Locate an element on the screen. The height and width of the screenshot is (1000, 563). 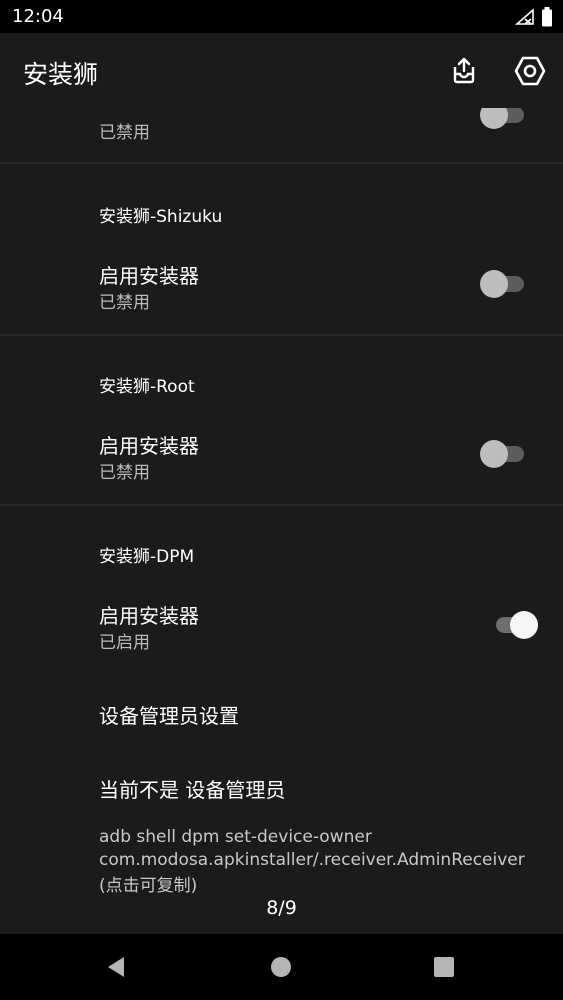
home-button is located at coordinates (281, 967).